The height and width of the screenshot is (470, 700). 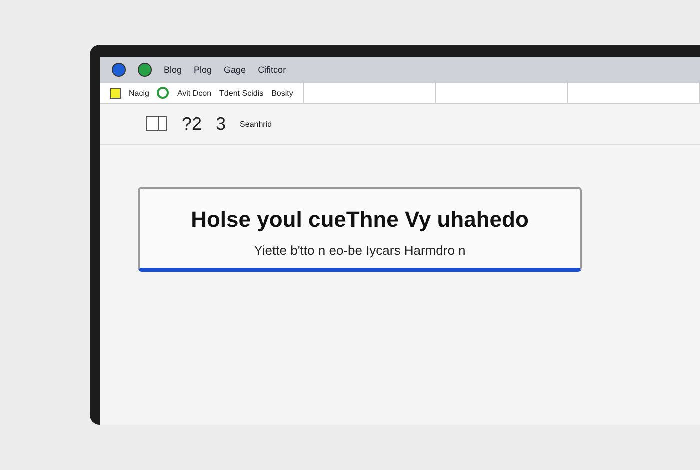 What do you see at coordinates (139, 93) in the screenshot?
I see `ribbon-item: Nacig` at bounding box center [139, 93].